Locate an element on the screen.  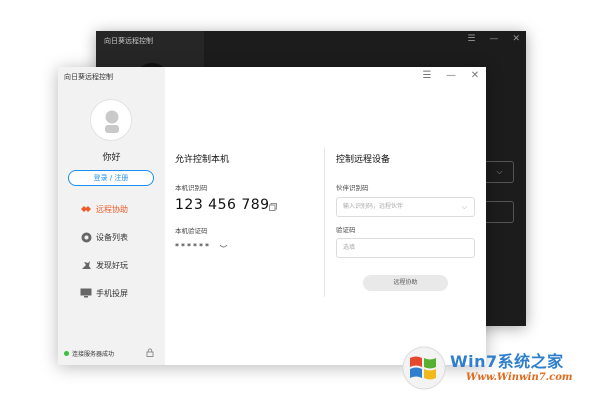
device-list-icon is located at coordinates (86, 237).